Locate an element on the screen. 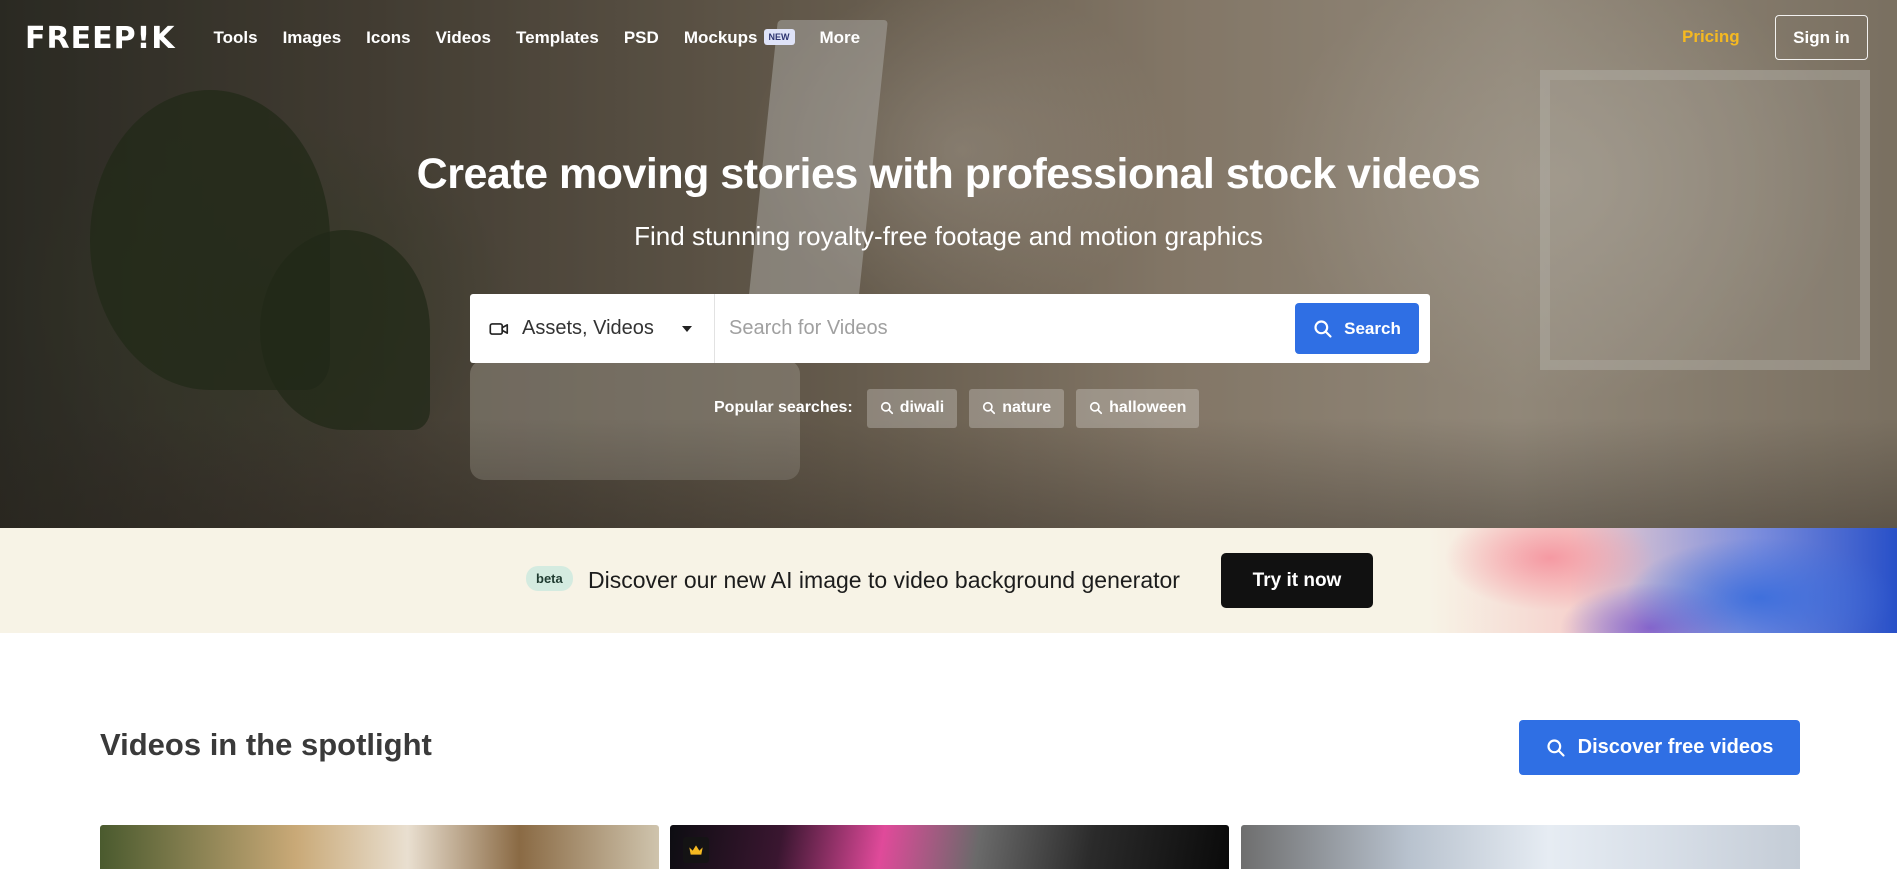 This screenshot has height=869, width=1897. popular-chip-diwali: diwali is located at coordinates (912, 408).